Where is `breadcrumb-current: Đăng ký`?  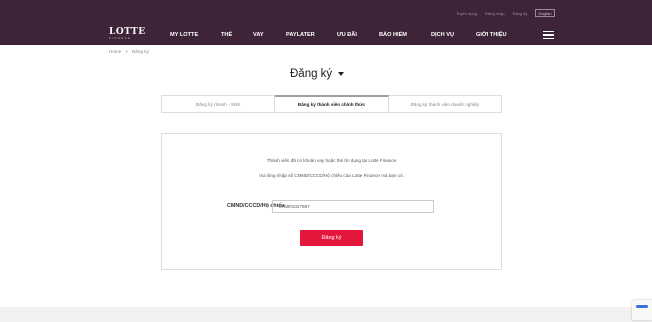 breadcrumb-current: Đăng ký is located at coordinates (140, 51).